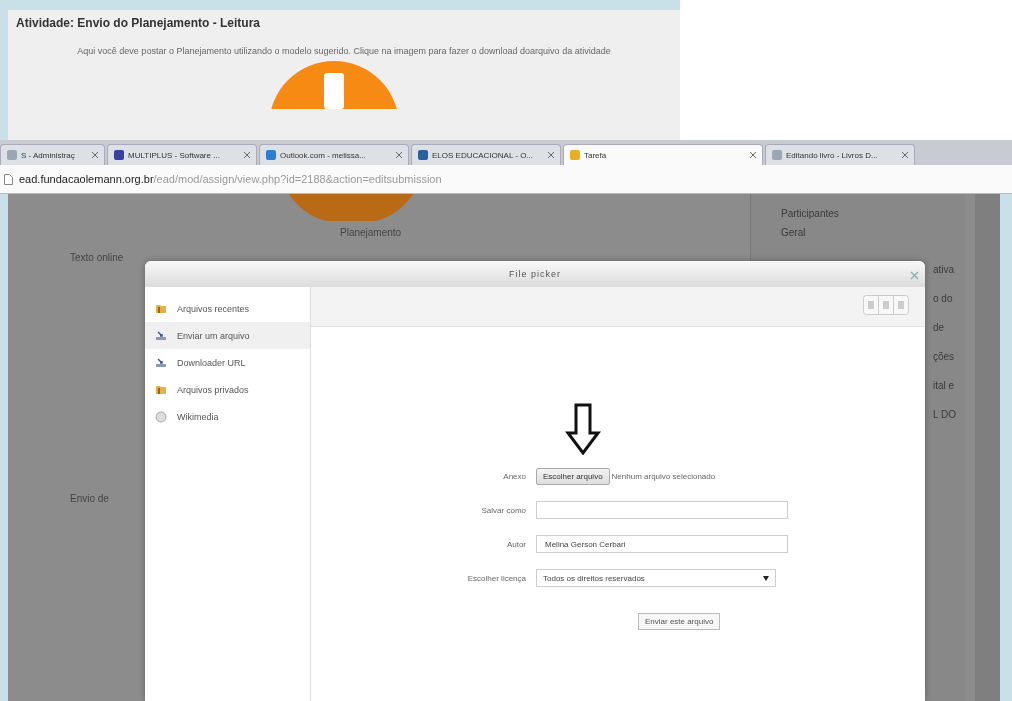  Describe the element at coordinates (227, 416) in the screenshot. I see `repository-item: Wikimedia` at that location.